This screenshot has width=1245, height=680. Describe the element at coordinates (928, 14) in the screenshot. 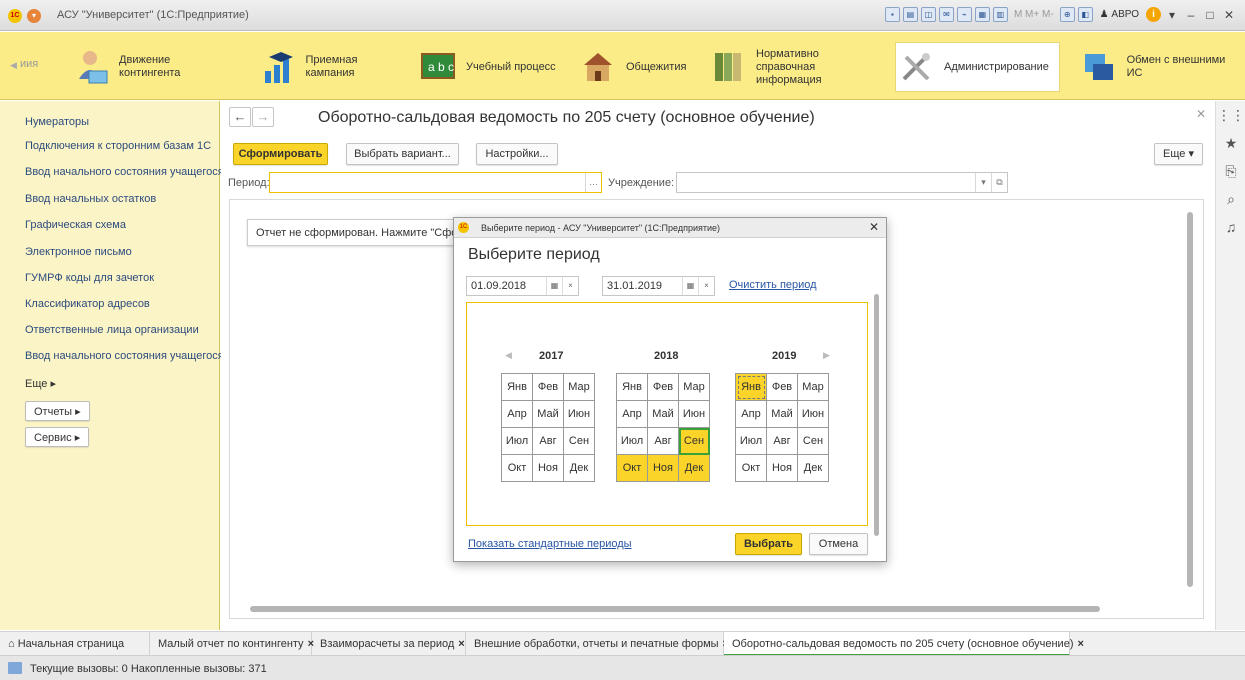

I see `preview-icon: ◫` at that location.